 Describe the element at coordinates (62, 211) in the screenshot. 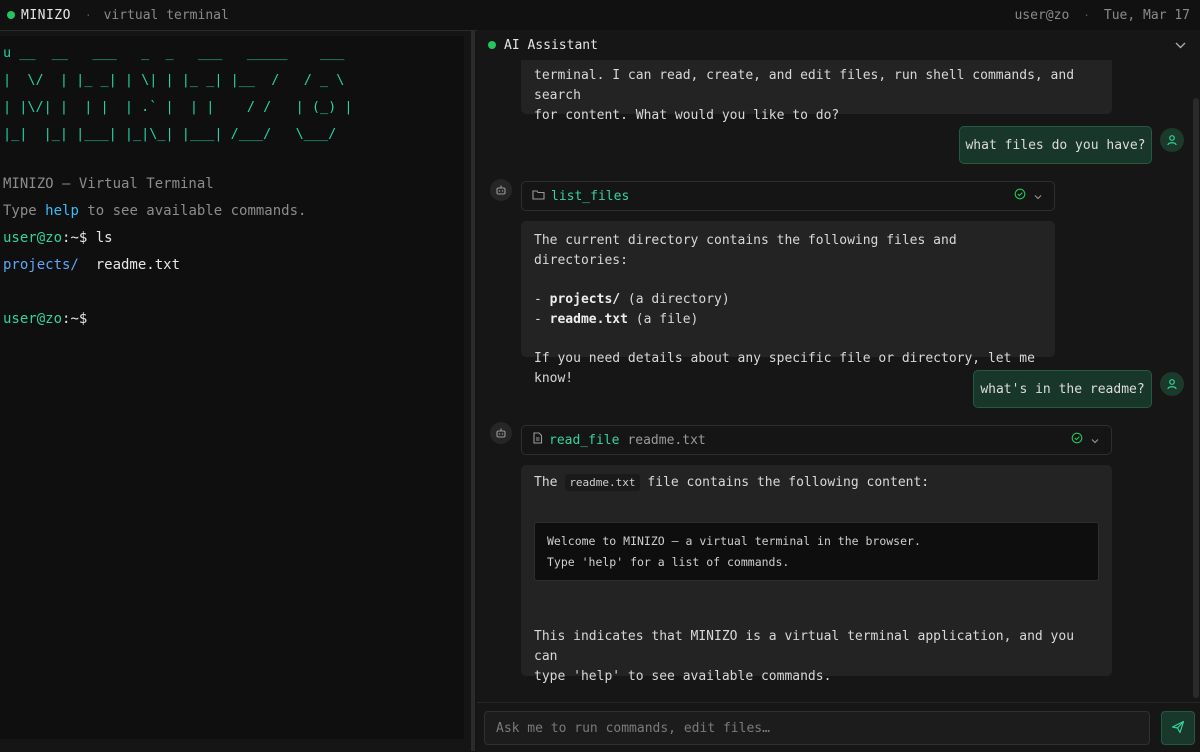

I see `help-keyword: help` at that location.